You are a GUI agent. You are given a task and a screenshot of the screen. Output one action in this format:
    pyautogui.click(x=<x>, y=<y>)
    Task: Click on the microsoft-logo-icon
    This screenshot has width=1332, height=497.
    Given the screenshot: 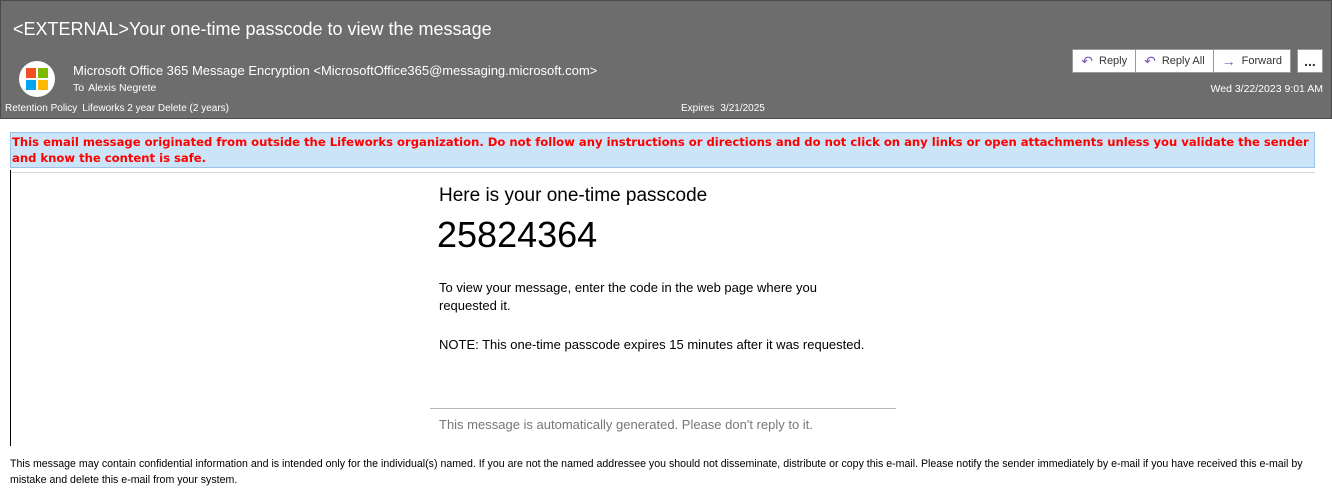 What is the action you would take?
    pyautogui.click(x=37, y=79)
    